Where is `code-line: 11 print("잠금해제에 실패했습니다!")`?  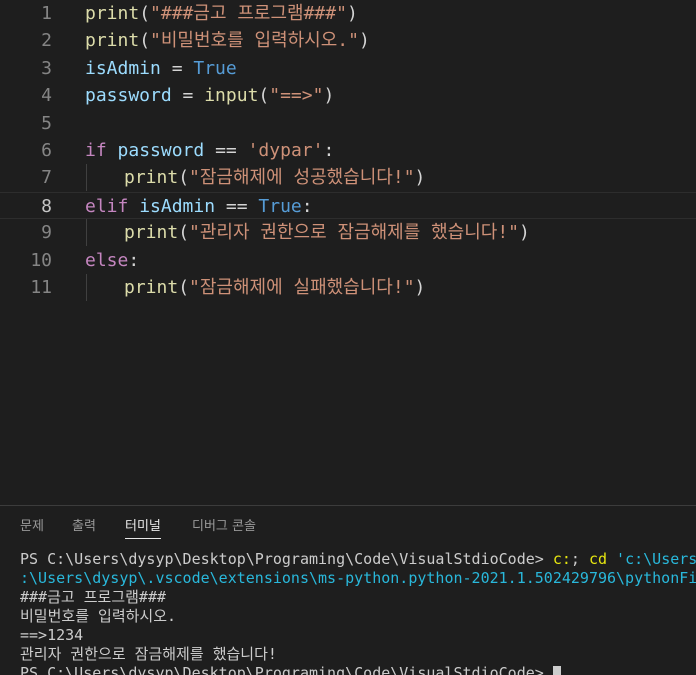 code-line: 11 print("잠금해제에 실패했습니다!") is located at coordinates (348, 287).